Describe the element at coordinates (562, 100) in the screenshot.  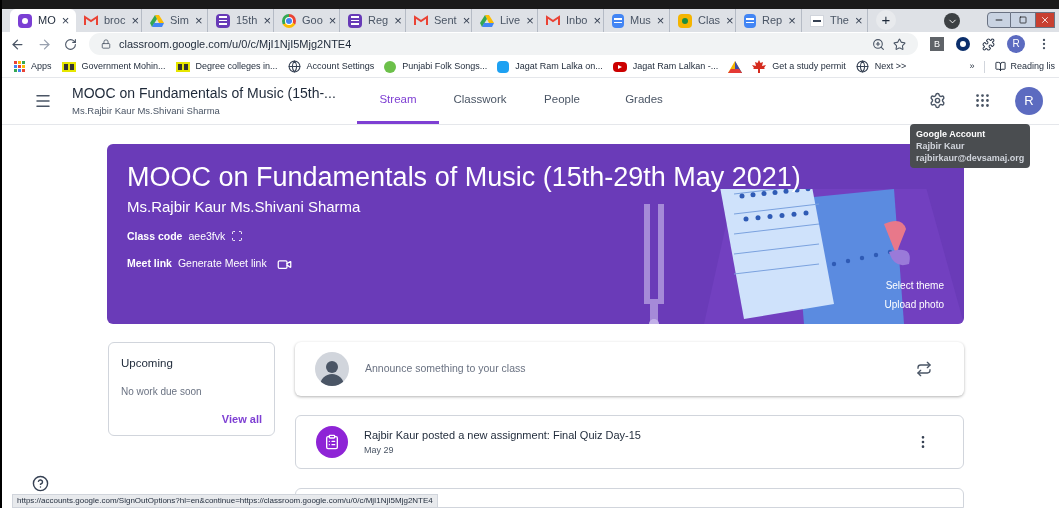
I see `class-tab: People` at that location.